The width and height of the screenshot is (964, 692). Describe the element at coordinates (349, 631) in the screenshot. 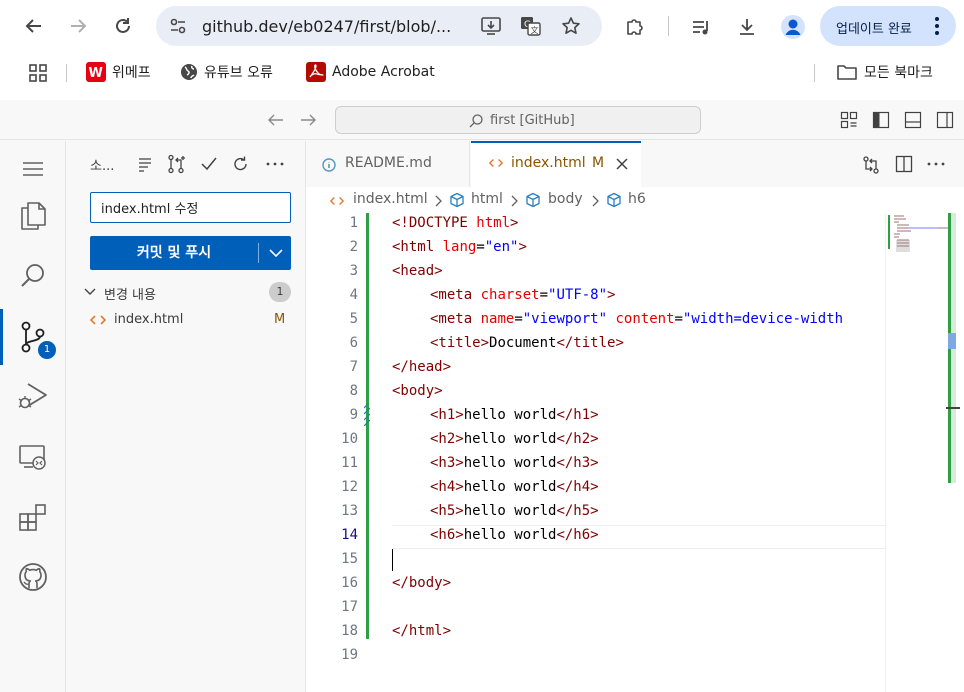

I see `line-number: 18` at that location.